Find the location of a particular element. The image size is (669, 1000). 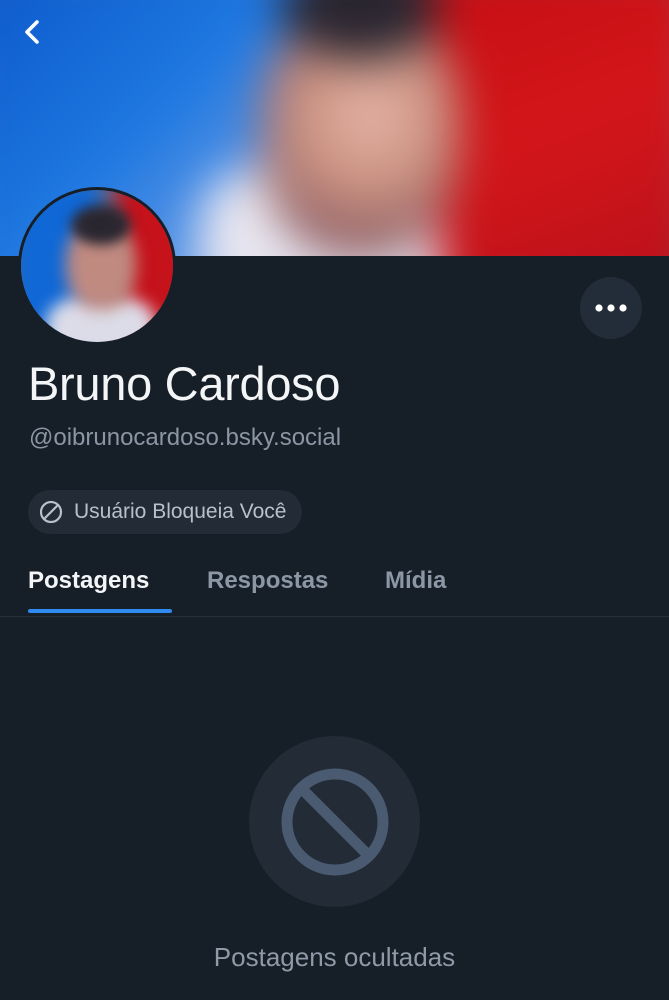

tab-media: Mídia is located at coordinates (415, 581).